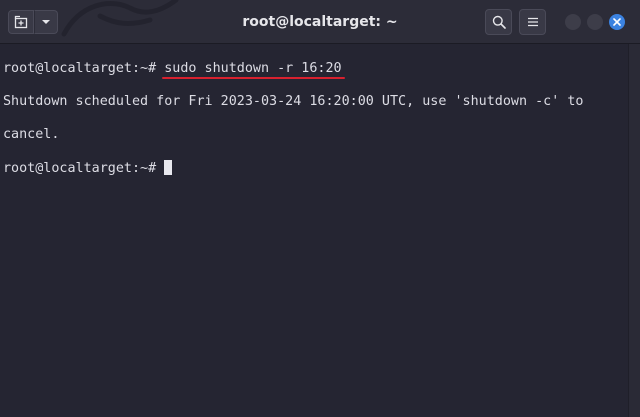 Image resolution: width=640 pixels, height=417 pixels. I want to click on search-icon, so click(499, 22).